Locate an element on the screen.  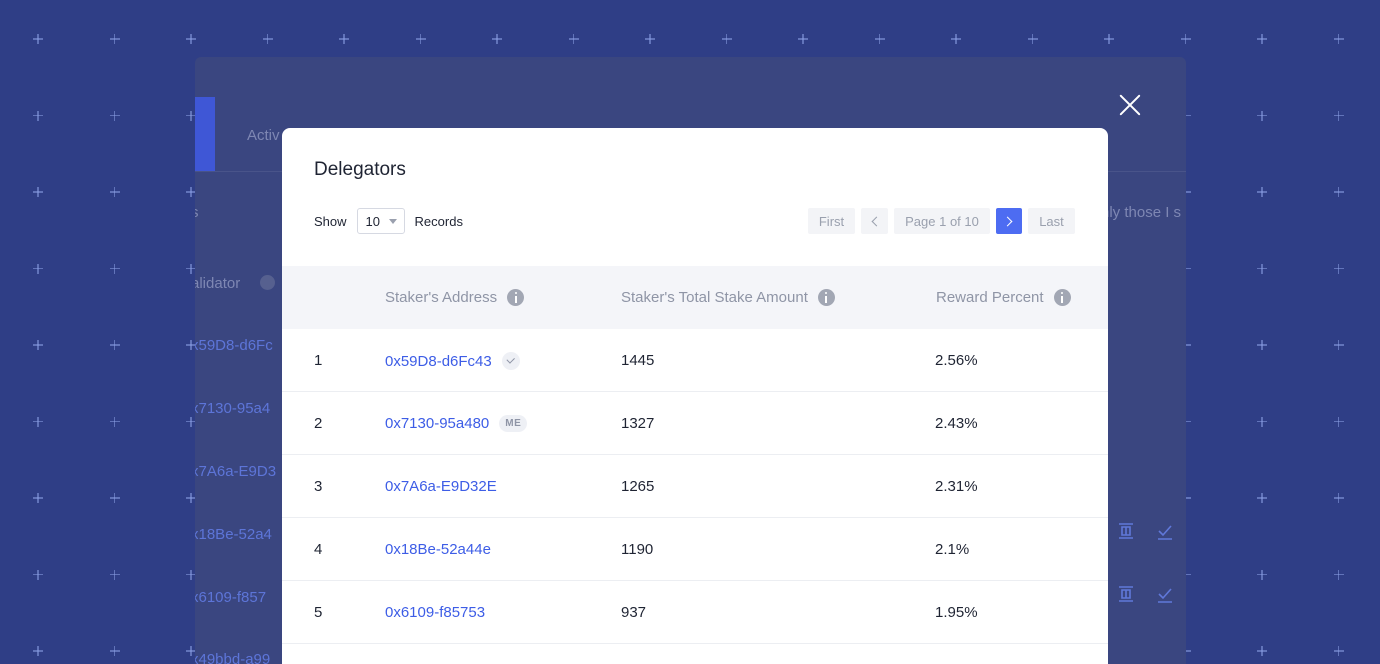
staker-address-link: 0x18Be-52a44e is located at coordinates (438, 549).